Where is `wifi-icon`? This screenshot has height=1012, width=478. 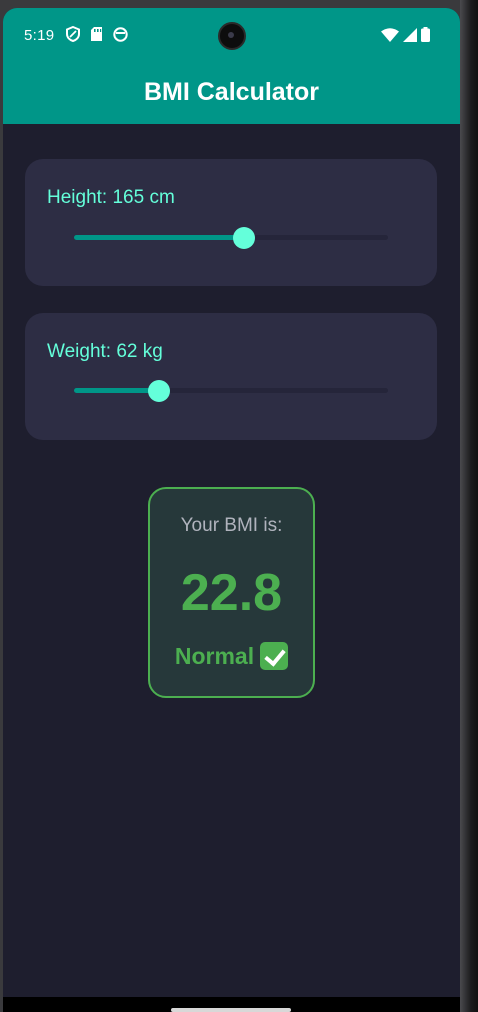
wifi-icon is located at coordinates (390, 34).